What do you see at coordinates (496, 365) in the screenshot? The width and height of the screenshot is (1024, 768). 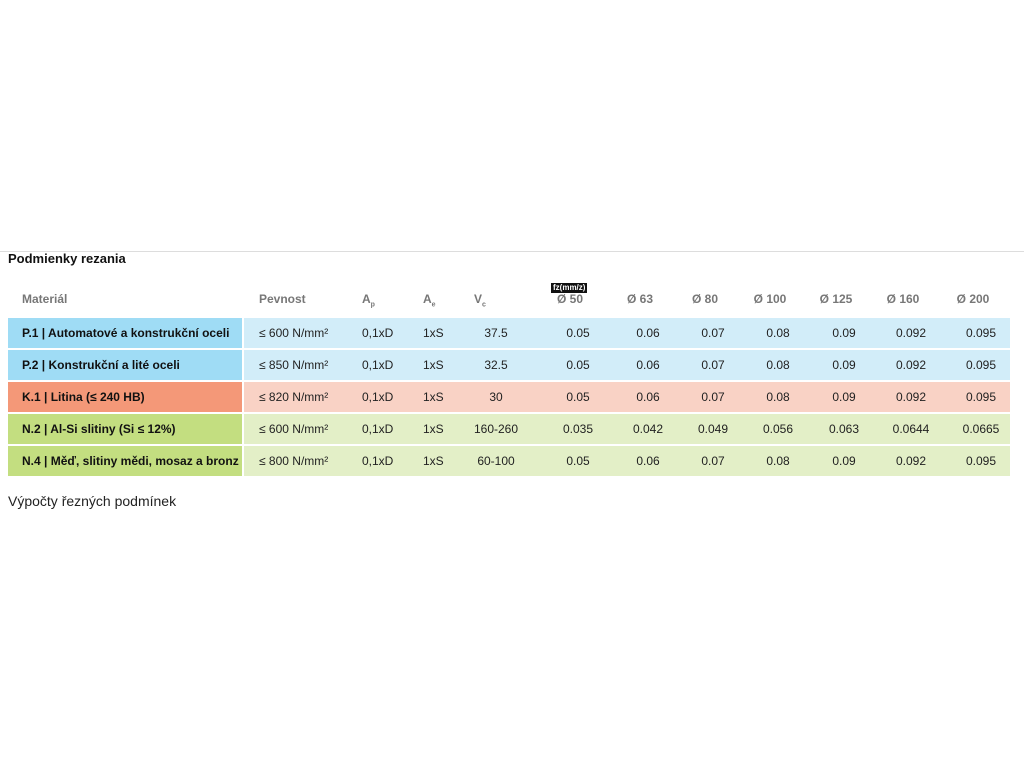 I see `vc-cell: 32.5` at bounding box center [496, 365].